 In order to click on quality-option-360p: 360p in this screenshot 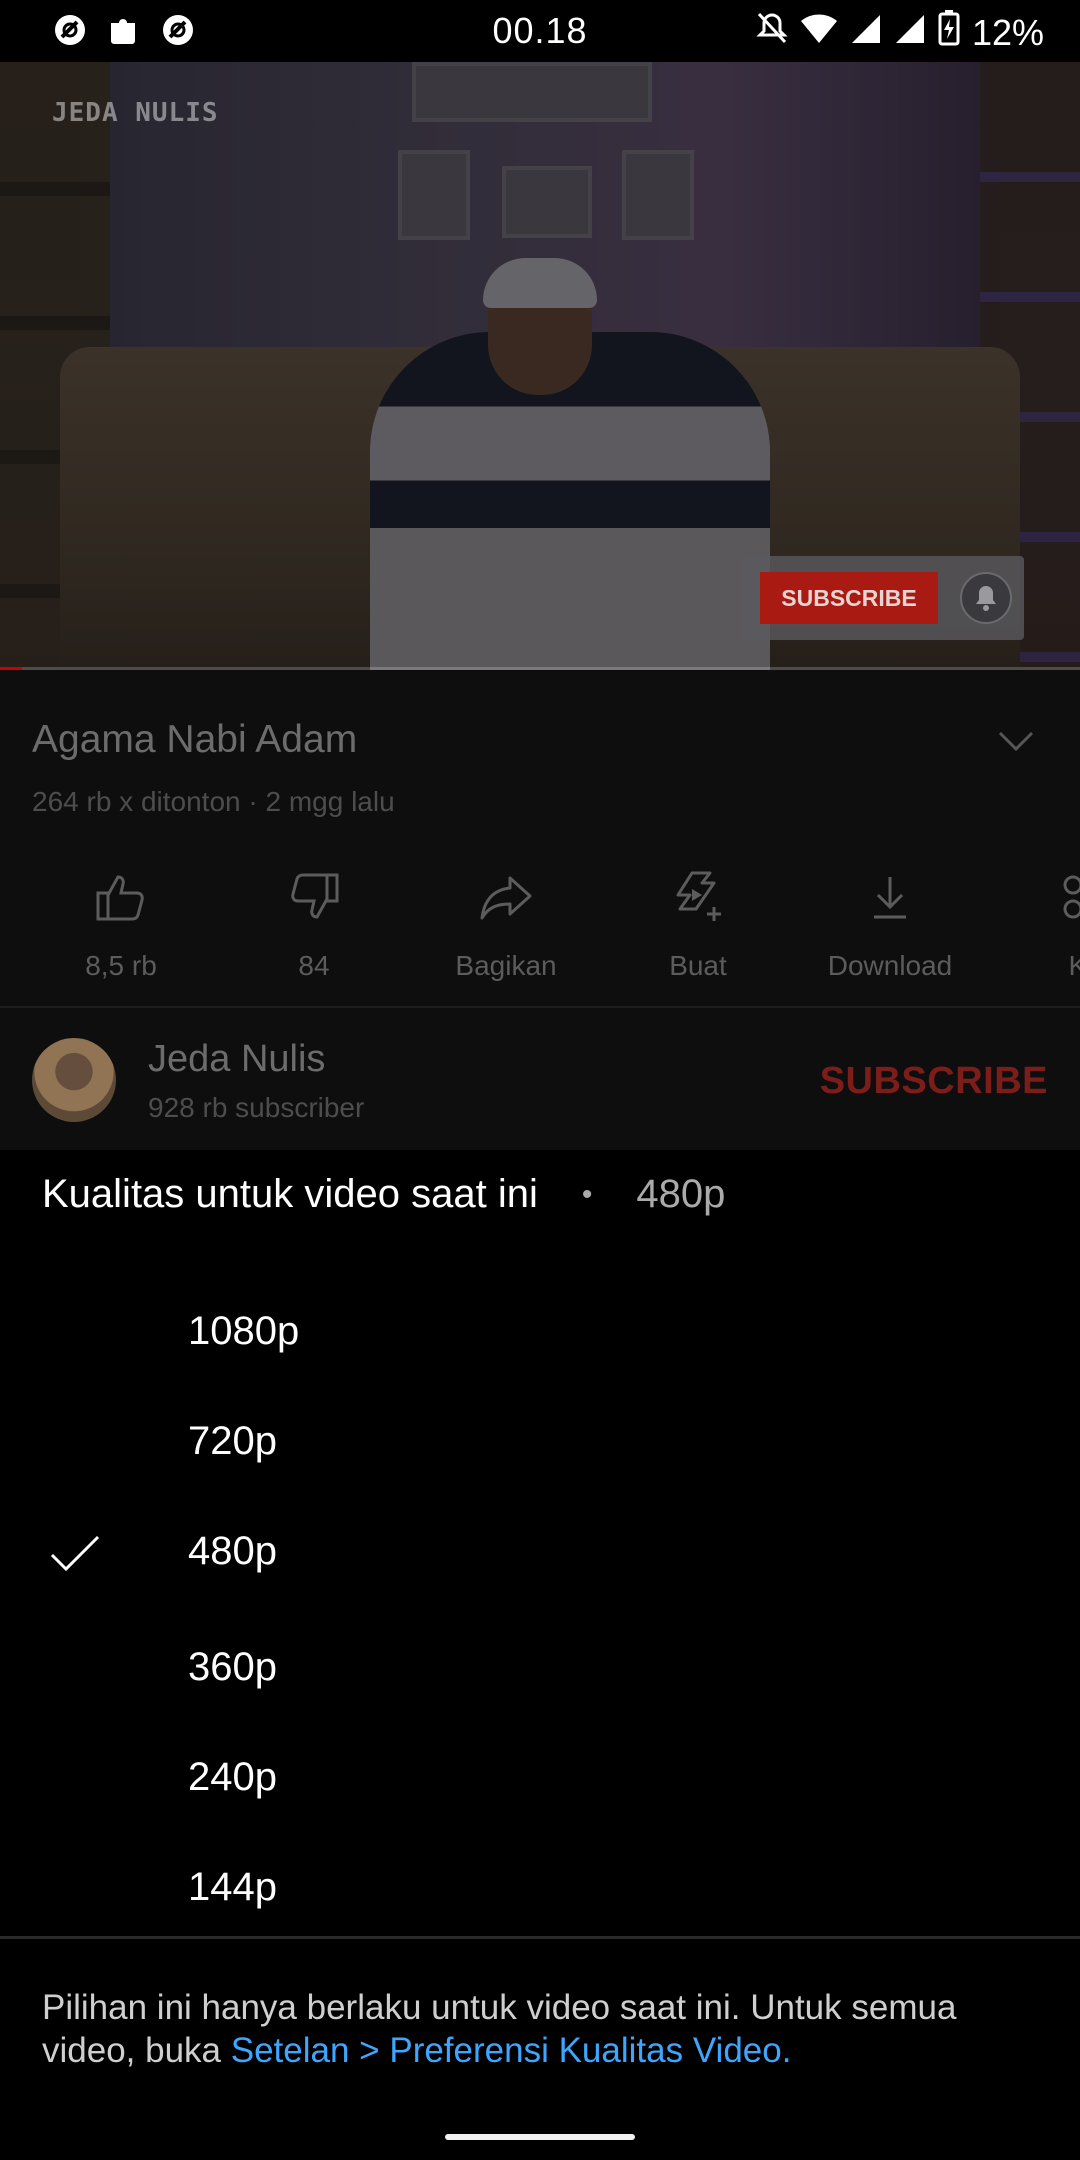, I will do `click(540, 1669)`.